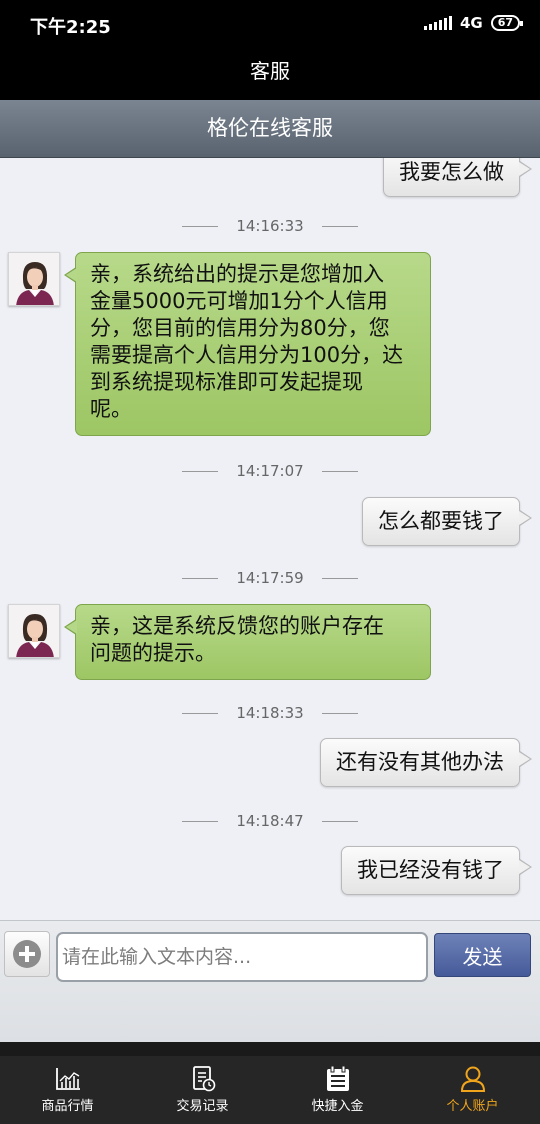 This screenshot has width=540, height=1124. What do you see at coordinates (437, 23) in the screenshot?
I see `signal-icon` at bounding box center [437, 23].